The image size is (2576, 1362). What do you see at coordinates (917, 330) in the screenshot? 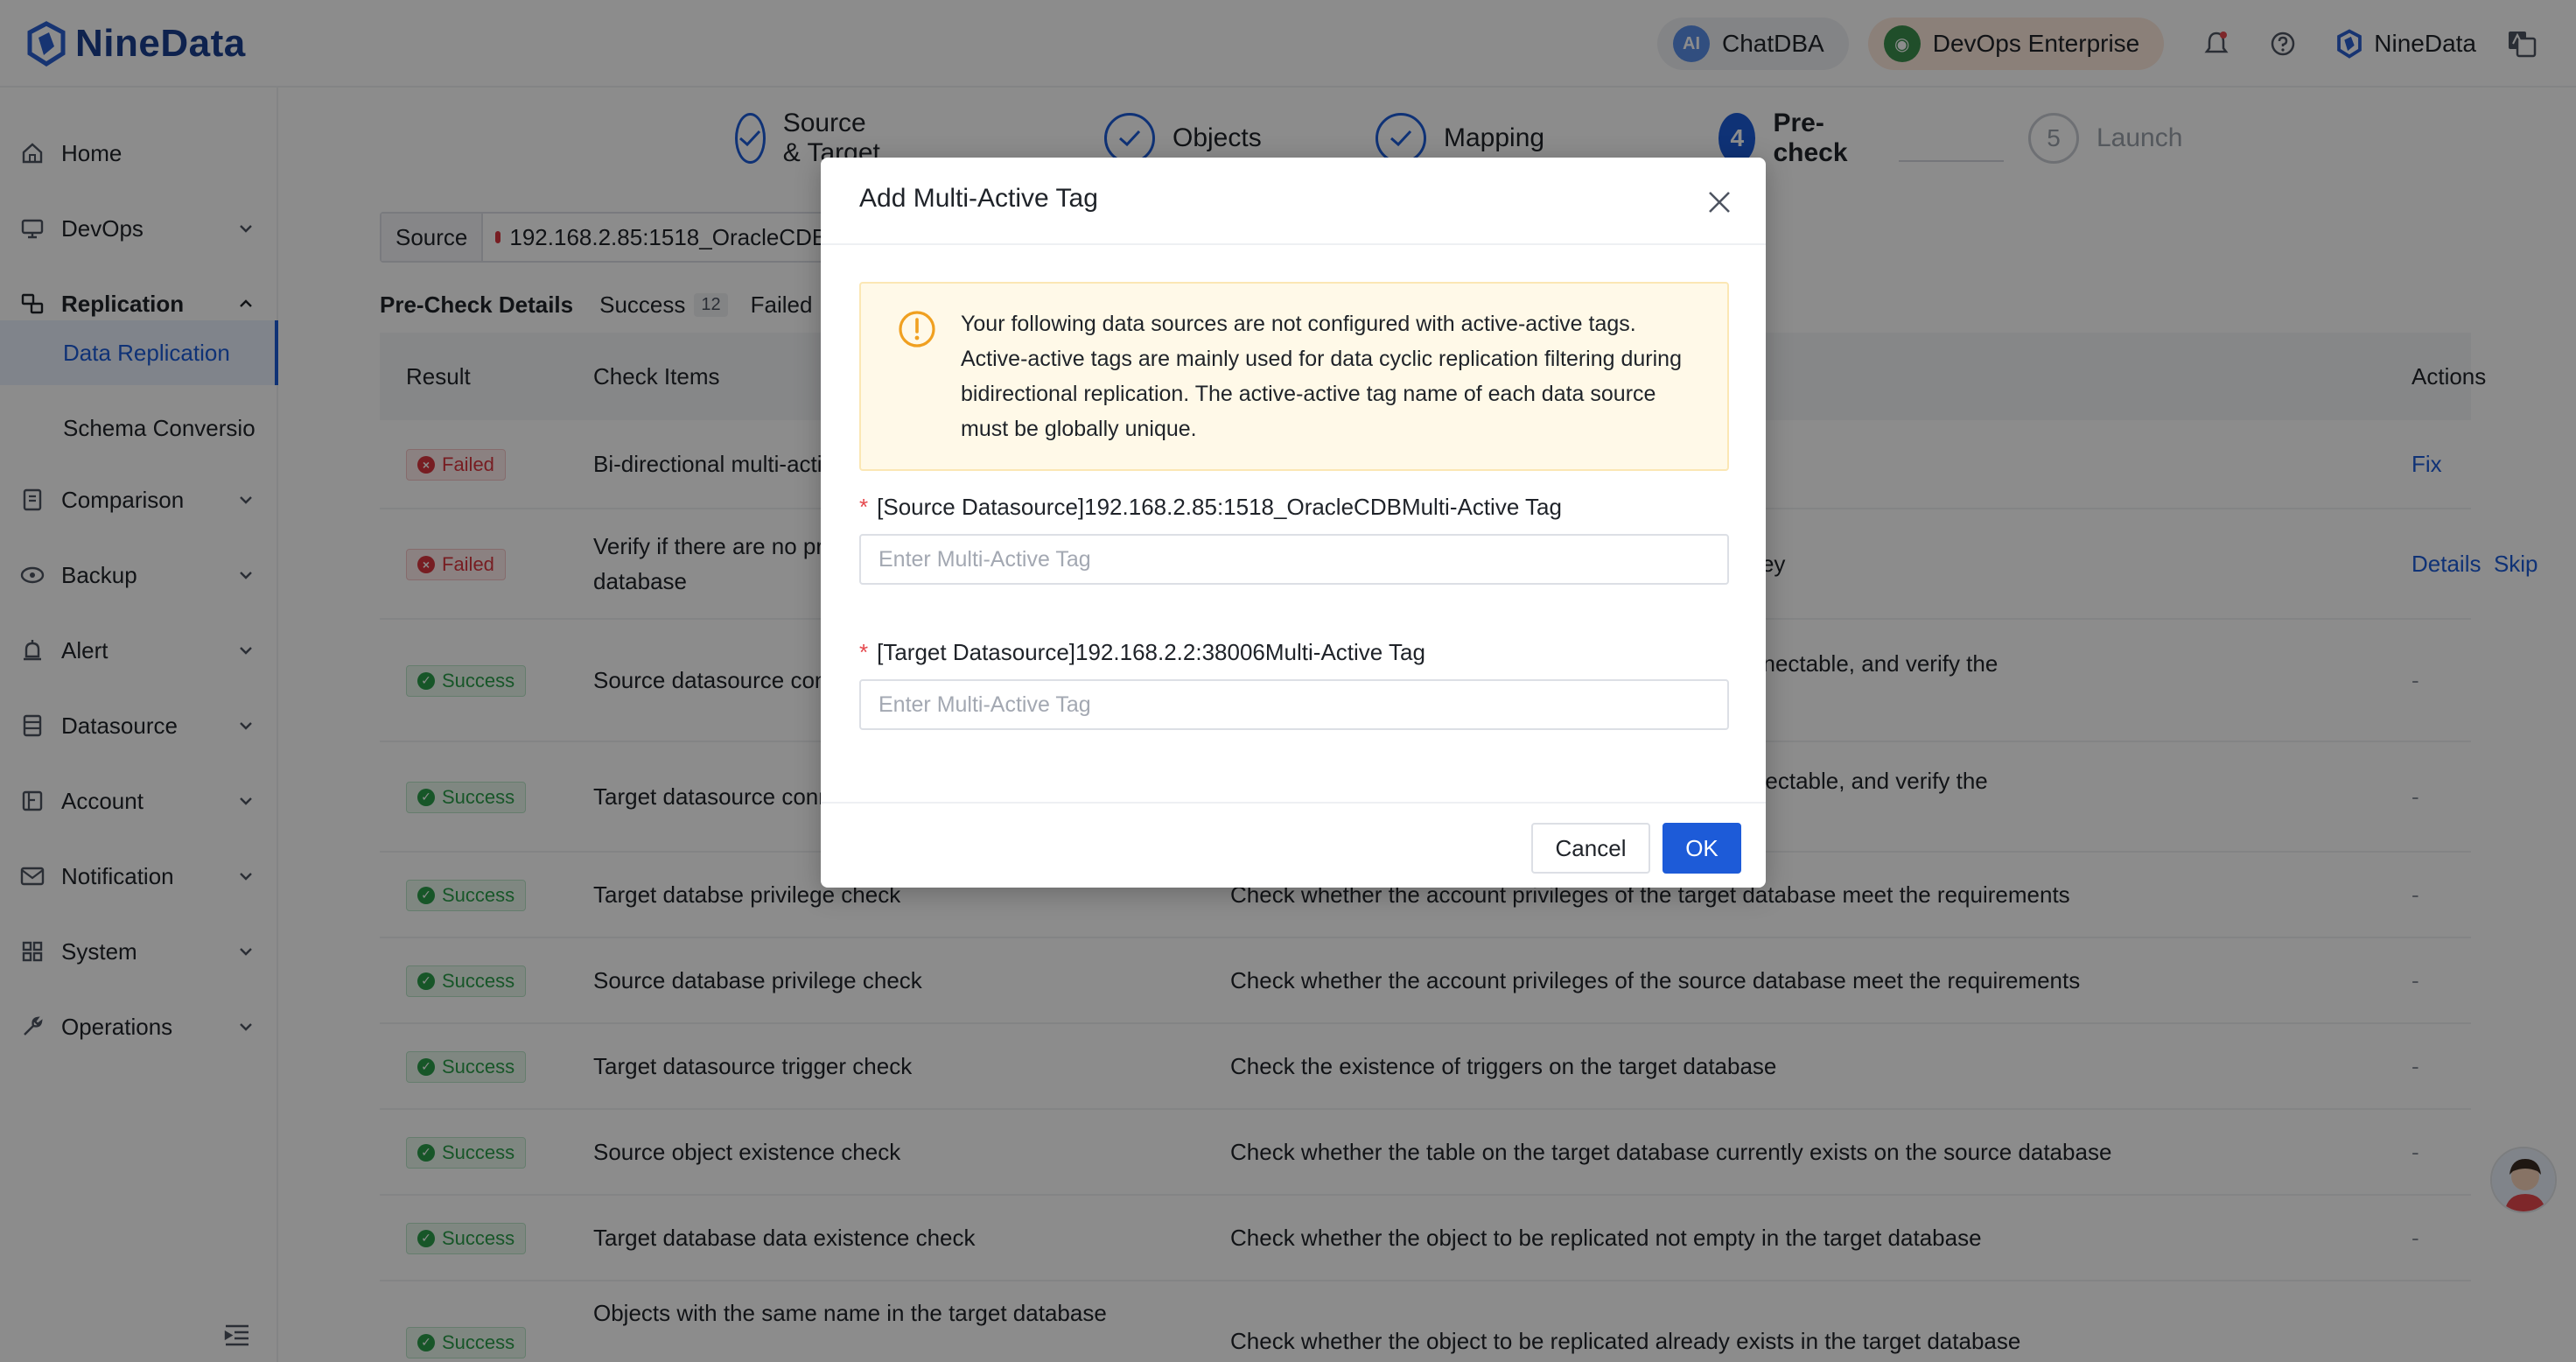
I see `warning-icon` at bounding box center [917, 330].